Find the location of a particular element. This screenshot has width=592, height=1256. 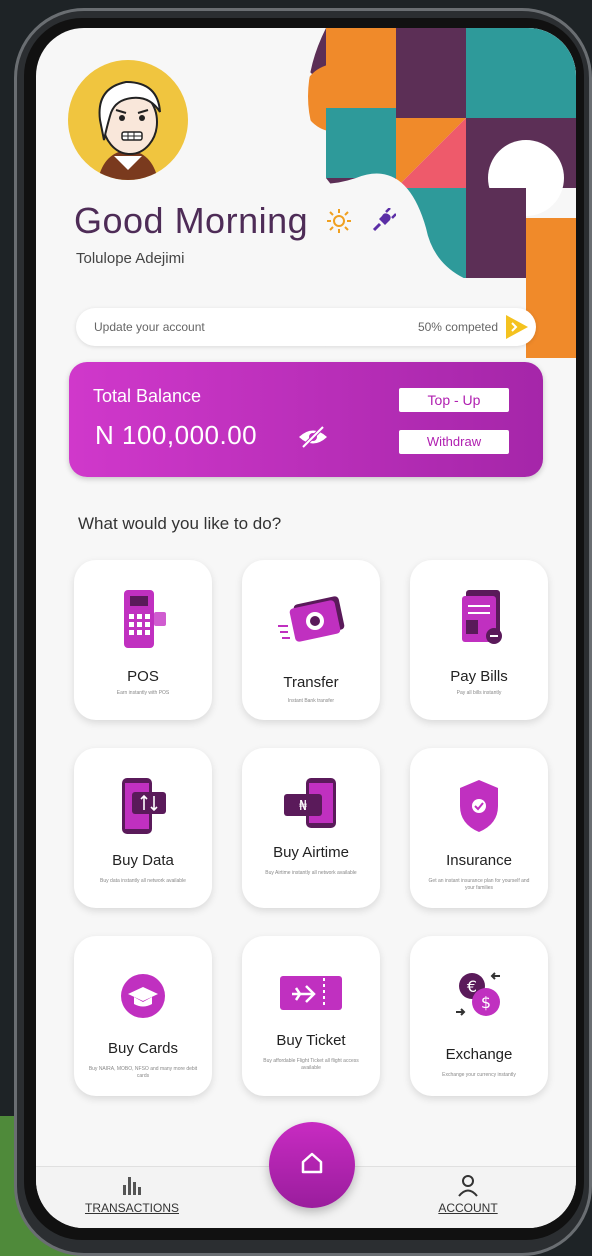

home-icon is located at coordinates (312, 1163).